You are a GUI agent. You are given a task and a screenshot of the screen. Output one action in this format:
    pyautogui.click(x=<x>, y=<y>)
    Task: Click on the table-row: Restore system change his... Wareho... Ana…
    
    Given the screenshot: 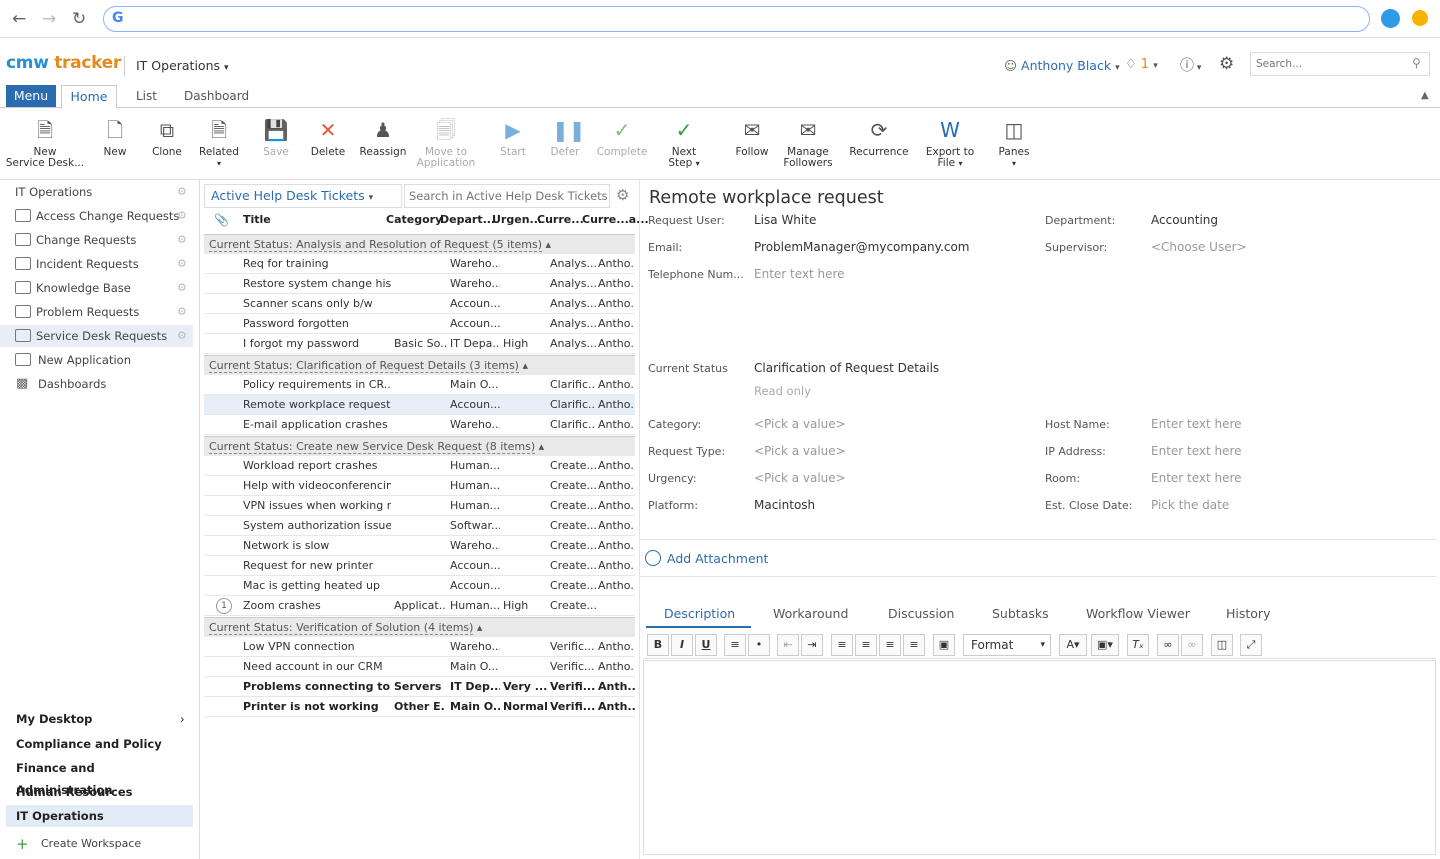 What is the action you would take?
    pyautogui.click(x=419, y=284)
    